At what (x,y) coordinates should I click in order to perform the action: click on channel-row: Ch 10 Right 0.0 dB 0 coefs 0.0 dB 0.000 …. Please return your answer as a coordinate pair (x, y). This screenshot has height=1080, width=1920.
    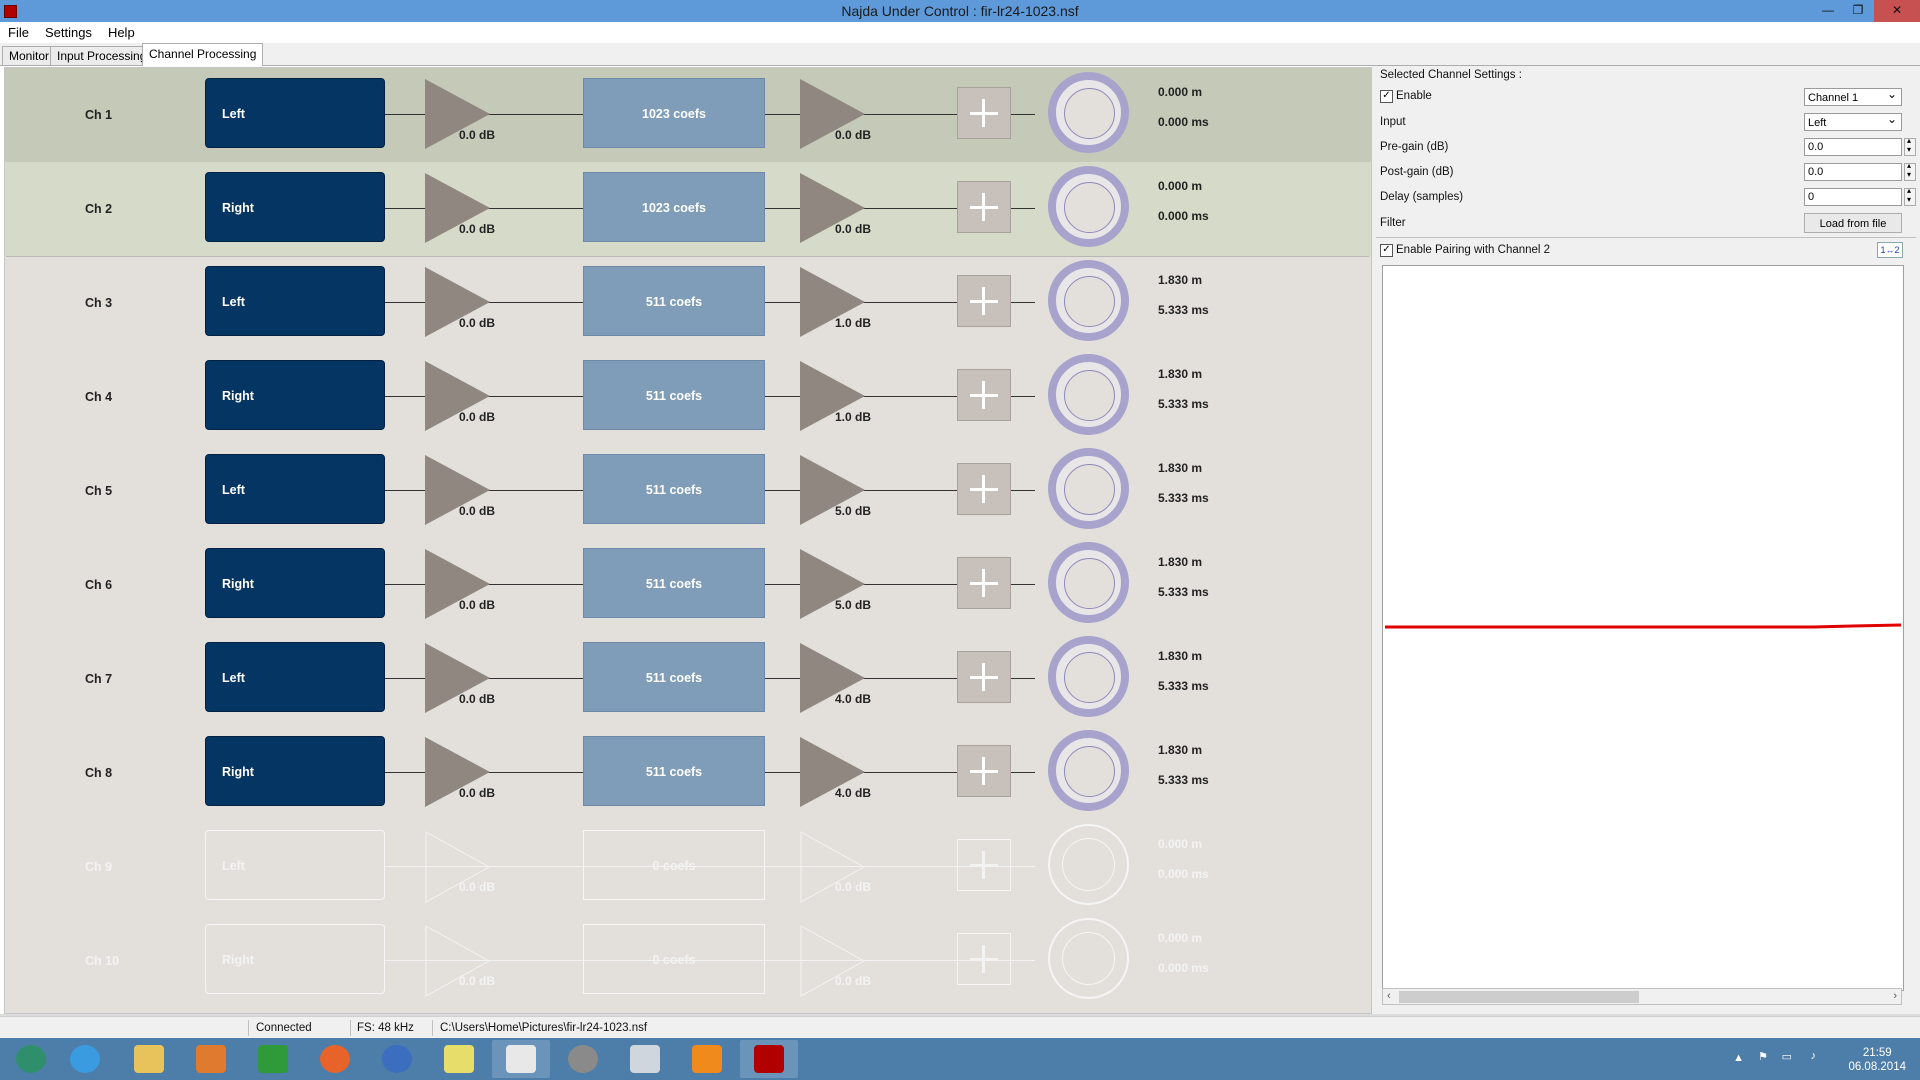
    Looking at the image, I should click on (688, 961).